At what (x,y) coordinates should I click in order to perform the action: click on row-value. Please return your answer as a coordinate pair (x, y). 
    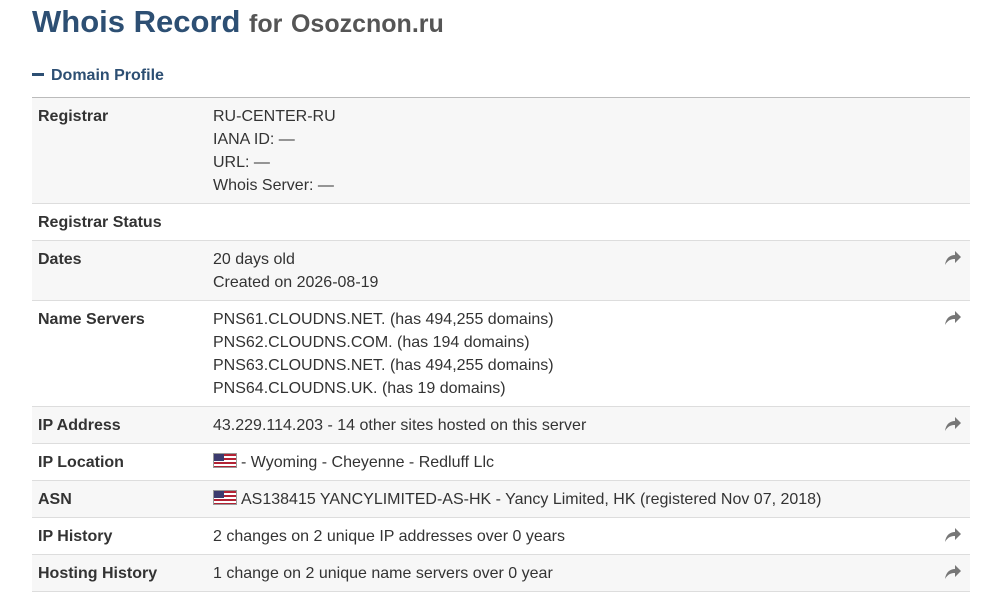
    Looking at the image, I should click on (591, 222).